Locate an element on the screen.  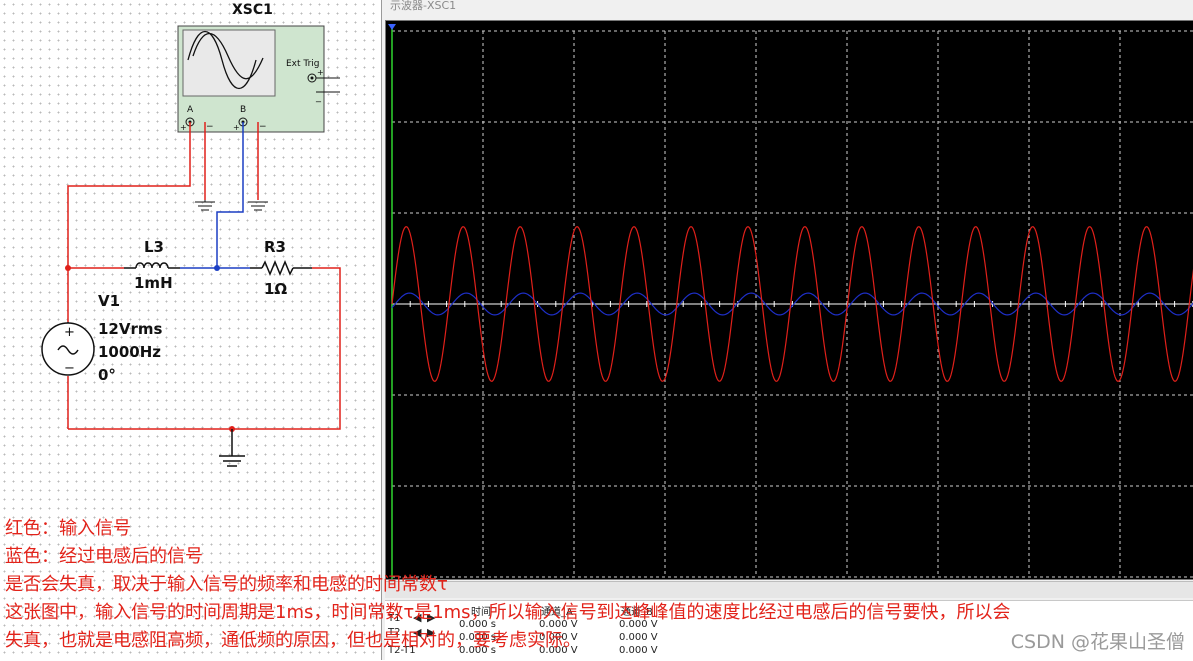
xsc1-label: XSC1 is located at coordinates (252, 10).